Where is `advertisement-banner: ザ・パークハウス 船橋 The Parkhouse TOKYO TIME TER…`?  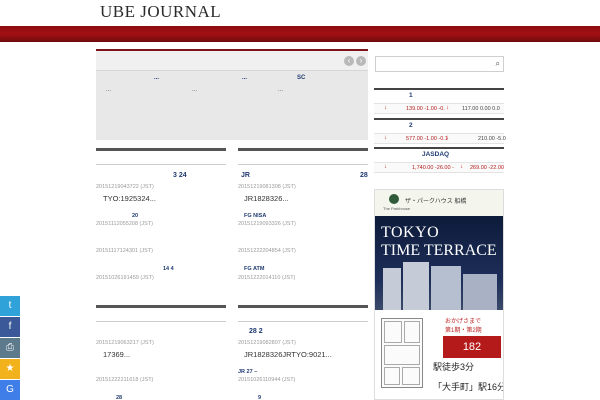
advertisement-banner: ザ・パークハウス 船橋 The Parkhouse TOKYO TIME TER… is located at coordinates (439, 294).